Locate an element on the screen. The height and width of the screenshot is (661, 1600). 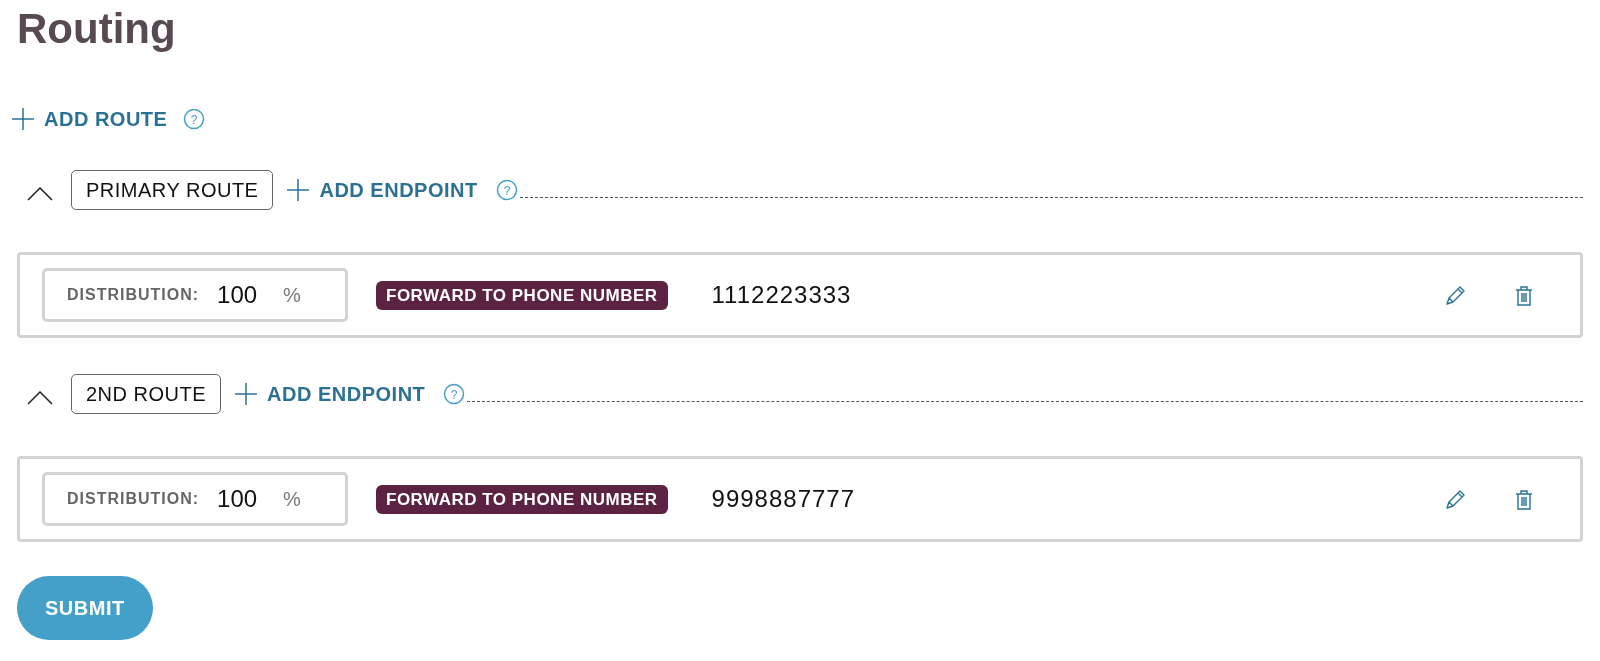
route-name-tag: 2ND ROUTE is located at coordinates (146, 394).